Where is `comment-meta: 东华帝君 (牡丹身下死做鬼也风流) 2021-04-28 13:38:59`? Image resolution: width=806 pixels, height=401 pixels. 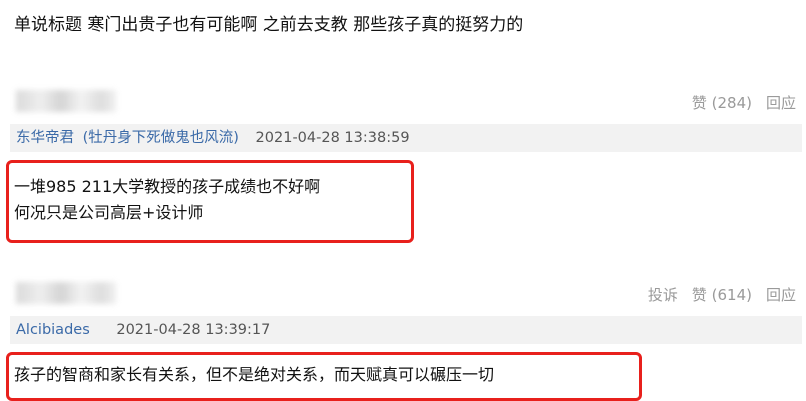 comment-meta: 东华帝君 (牡丹身下死做鬼也风流) 2021-04-28 13:38:59 is located at coordinates (406, 138).